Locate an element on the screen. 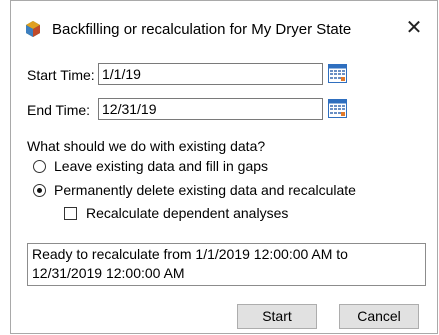  close-icon: ✕ is located at coordinates (414, 28).